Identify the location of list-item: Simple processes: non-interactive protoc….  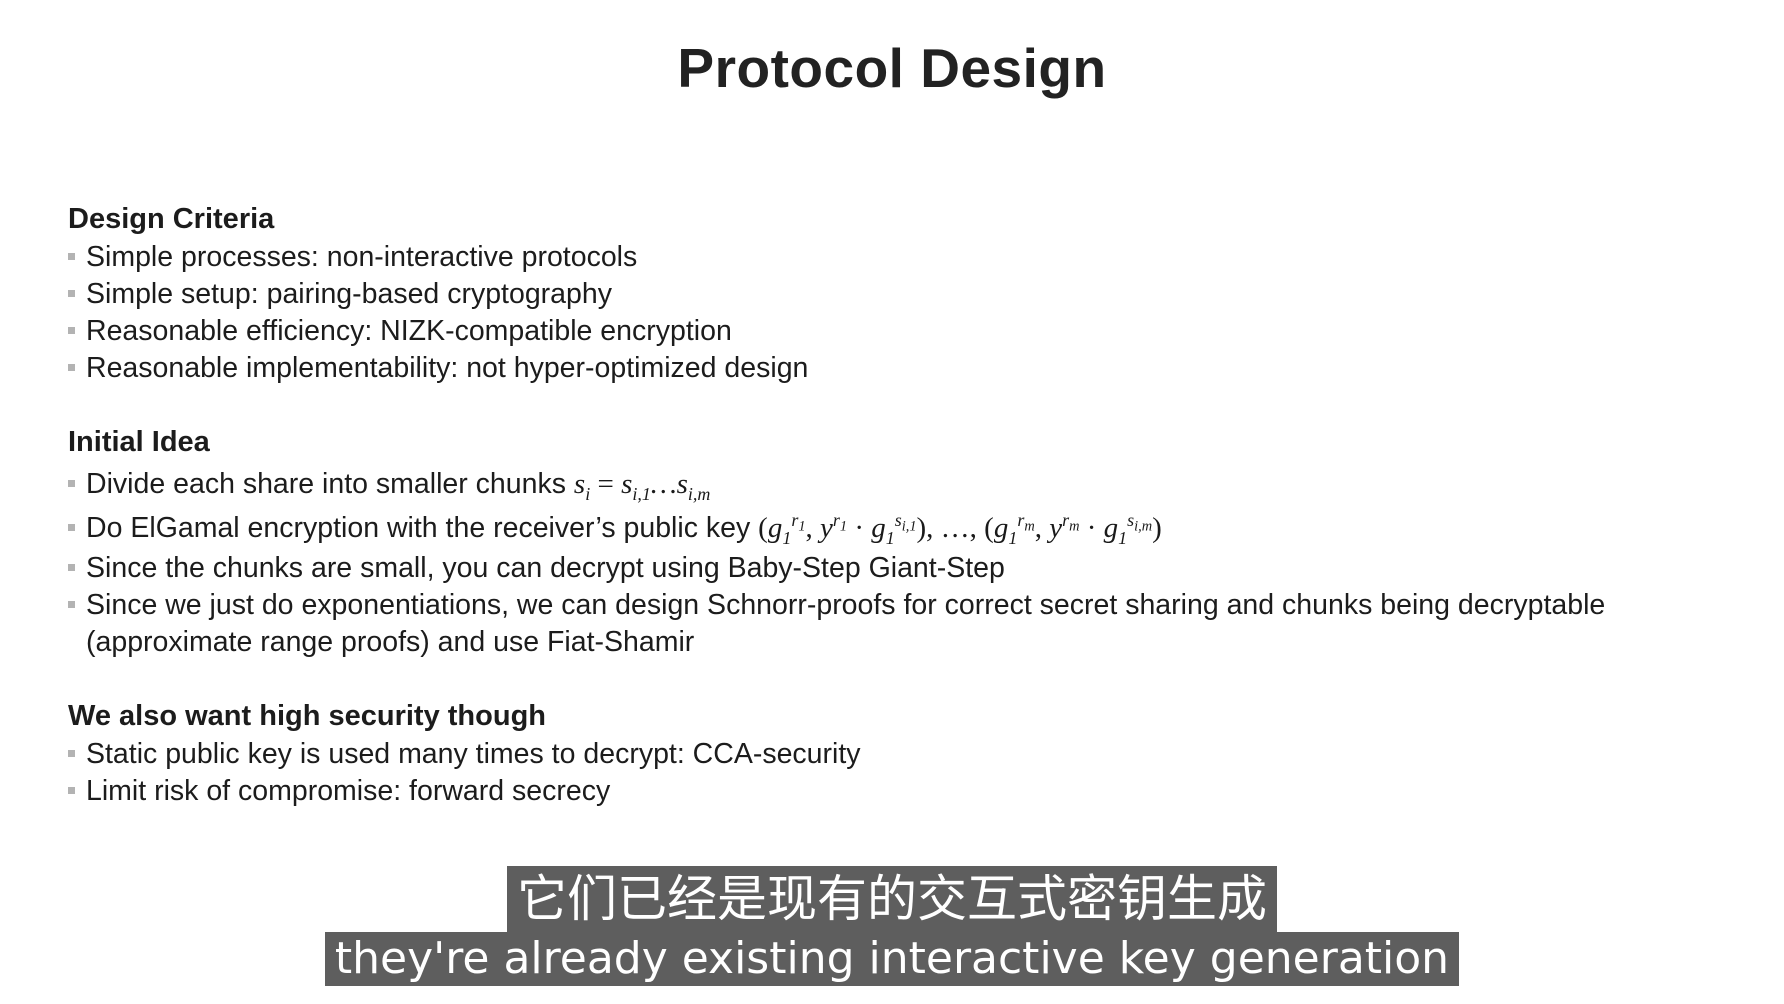
(908, 257).